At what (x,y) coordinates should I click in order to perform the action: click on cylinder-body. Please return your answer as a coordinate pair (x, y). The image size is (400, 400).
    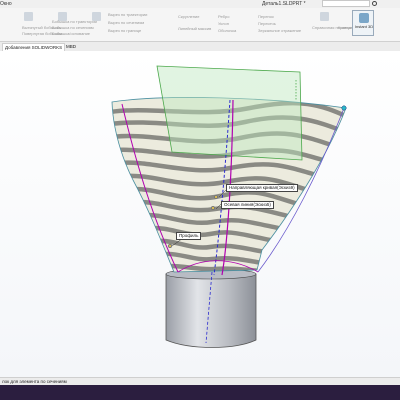
    Looking at the image, I should click on (211, 308).